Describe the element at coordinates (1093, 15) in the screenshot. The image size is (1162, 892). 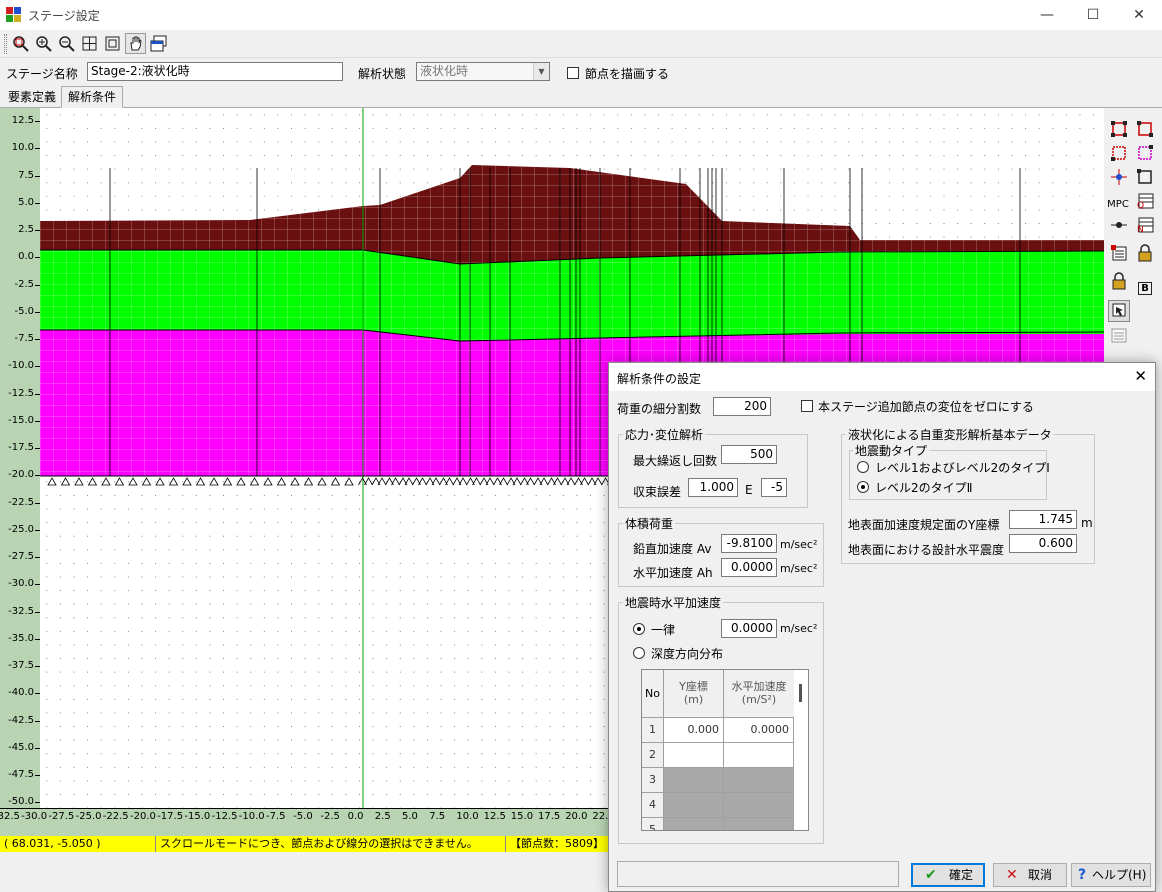
I see `maximize-button: ☐` at that location.